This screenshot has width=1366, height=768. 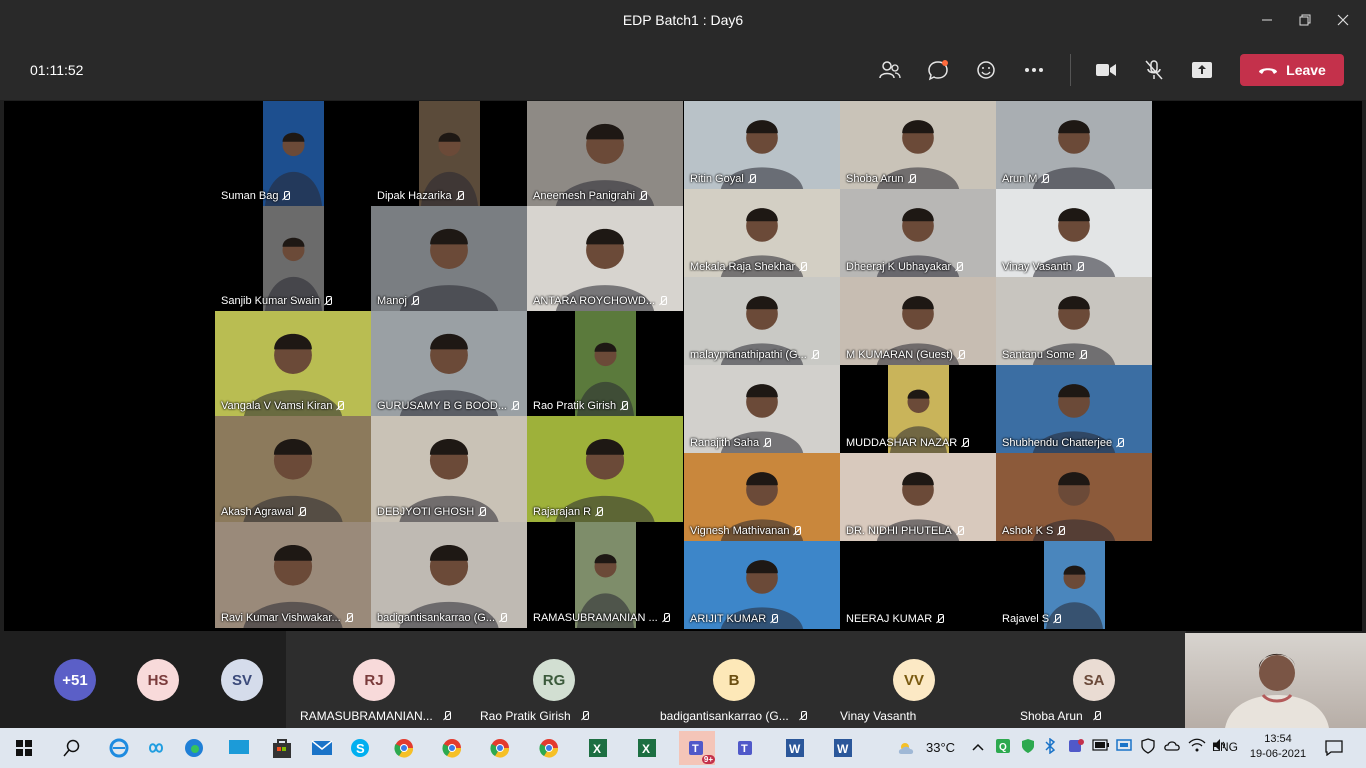 What do you see at coordinates (918, 409) in the screenshot?
I see `participant-video-tile: MUDDASHAR NAZAR` at bounding box center [918, 409].